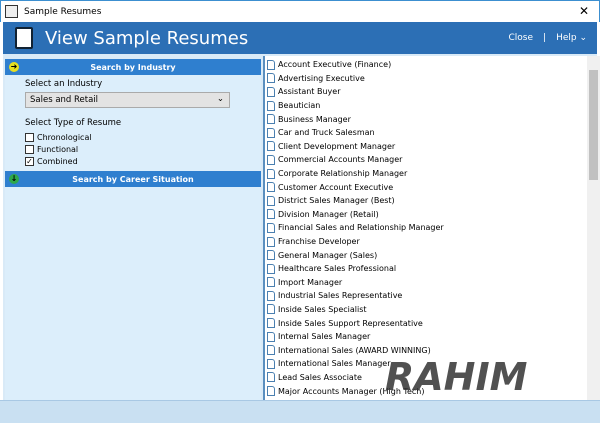  I want to click on list-item: Business Manager, so click(426, 119).